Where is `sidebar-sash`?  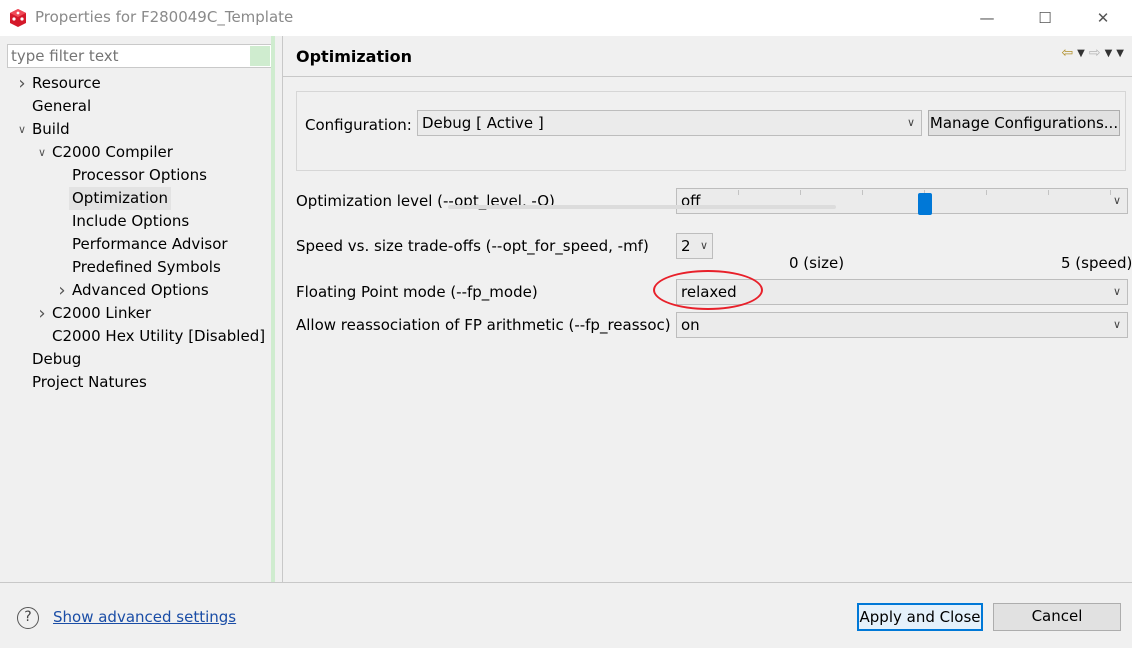
sidebar-sash is located at coordinates (273, 309).